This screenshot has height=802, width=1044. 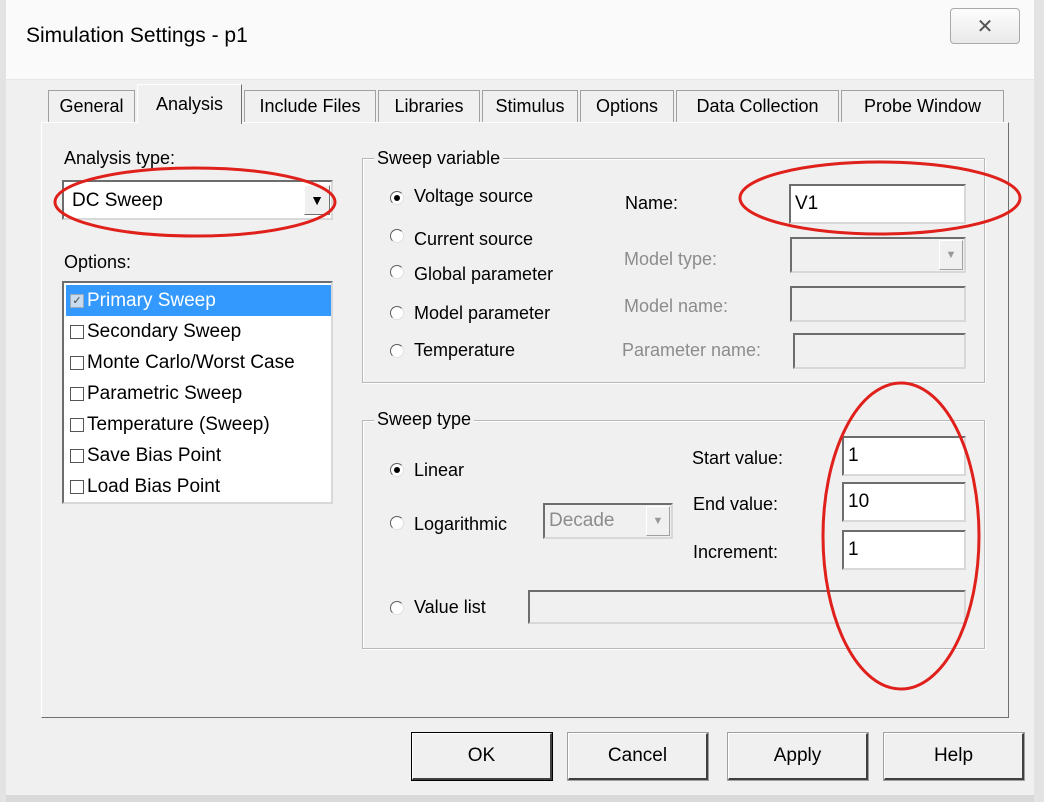 I want to click on tab-label: Analysis, so click(x=189, y=104).